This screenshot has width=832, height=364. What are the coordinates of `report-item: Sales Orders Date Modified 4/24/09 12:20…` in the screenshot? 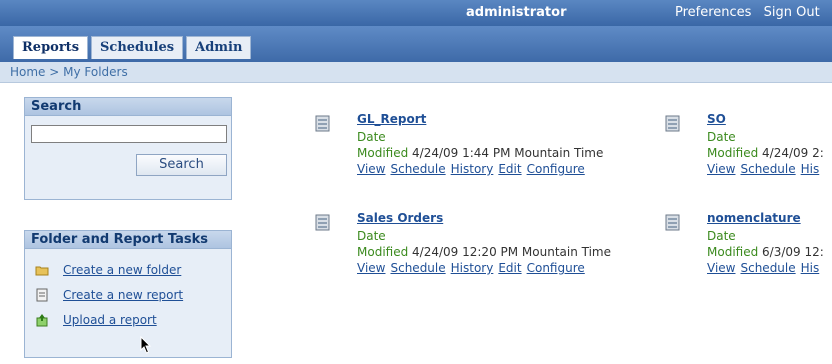 It's located at (480, 245).